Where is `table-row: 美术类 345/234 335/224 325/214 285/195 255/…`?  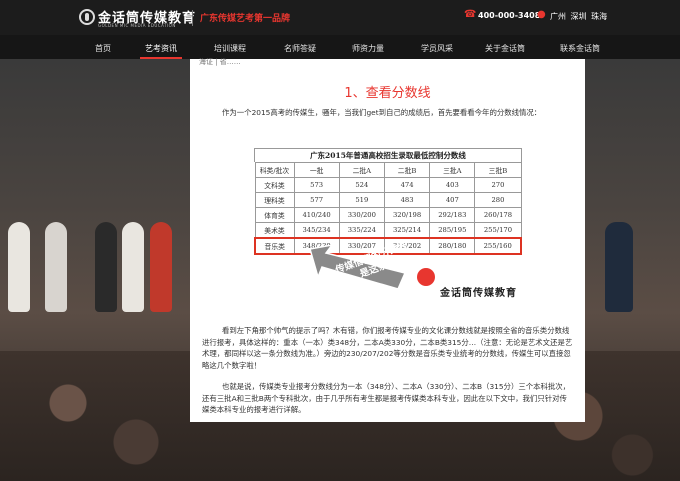
table-row: 美术类 345/234 335/224 325/214 285/195 255/… is located at coordinates (388, 230).